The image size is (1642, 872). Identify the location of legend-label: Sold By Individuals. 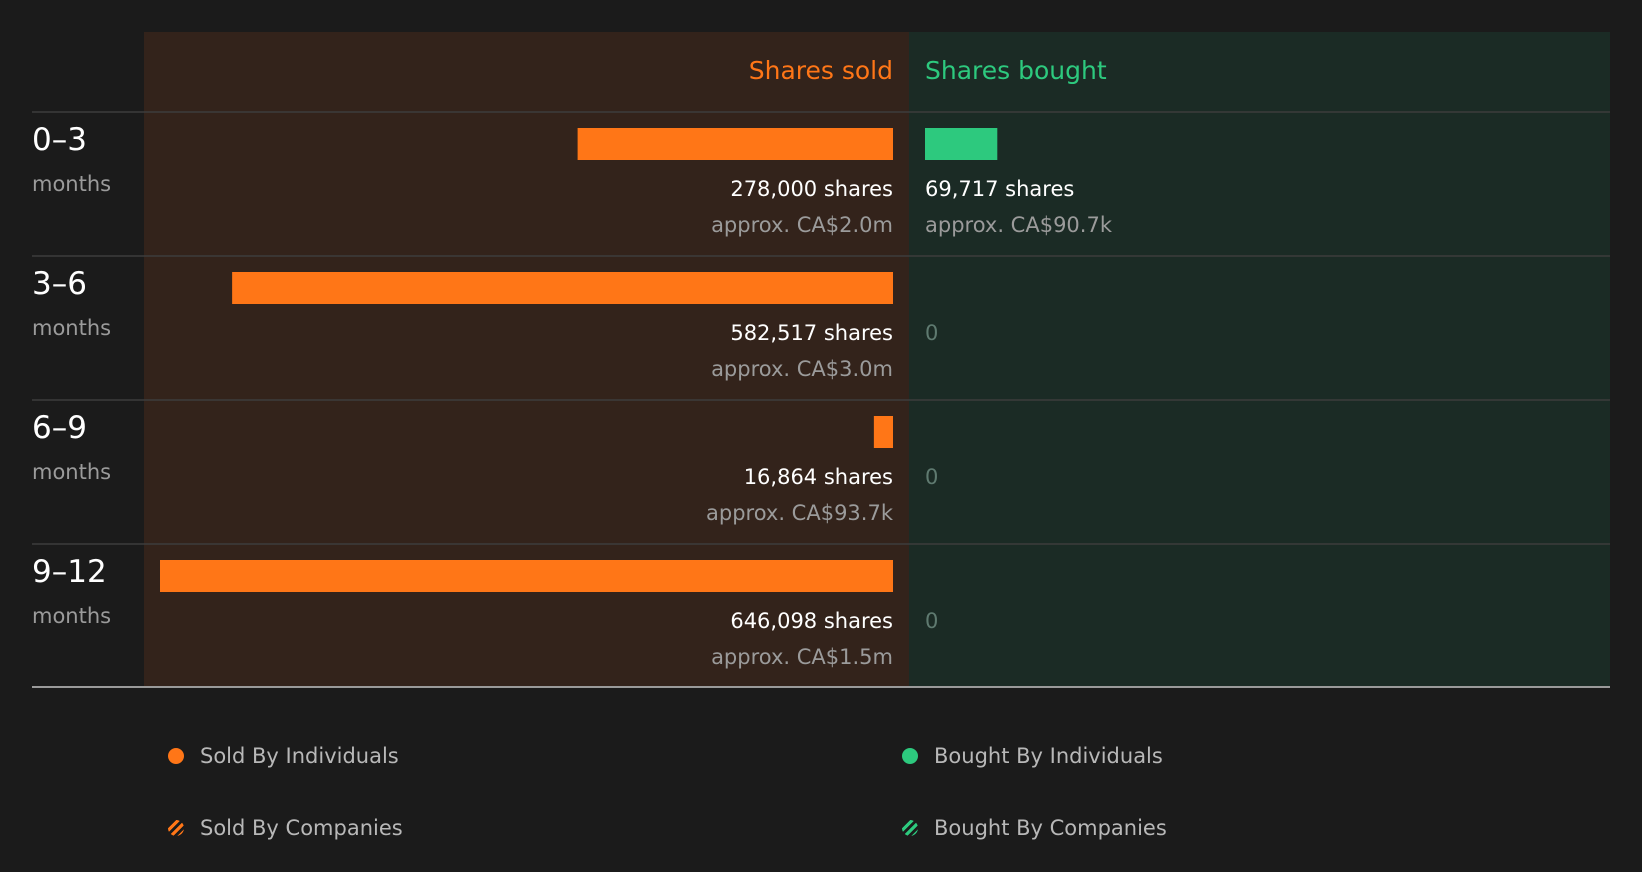
(299, 756).